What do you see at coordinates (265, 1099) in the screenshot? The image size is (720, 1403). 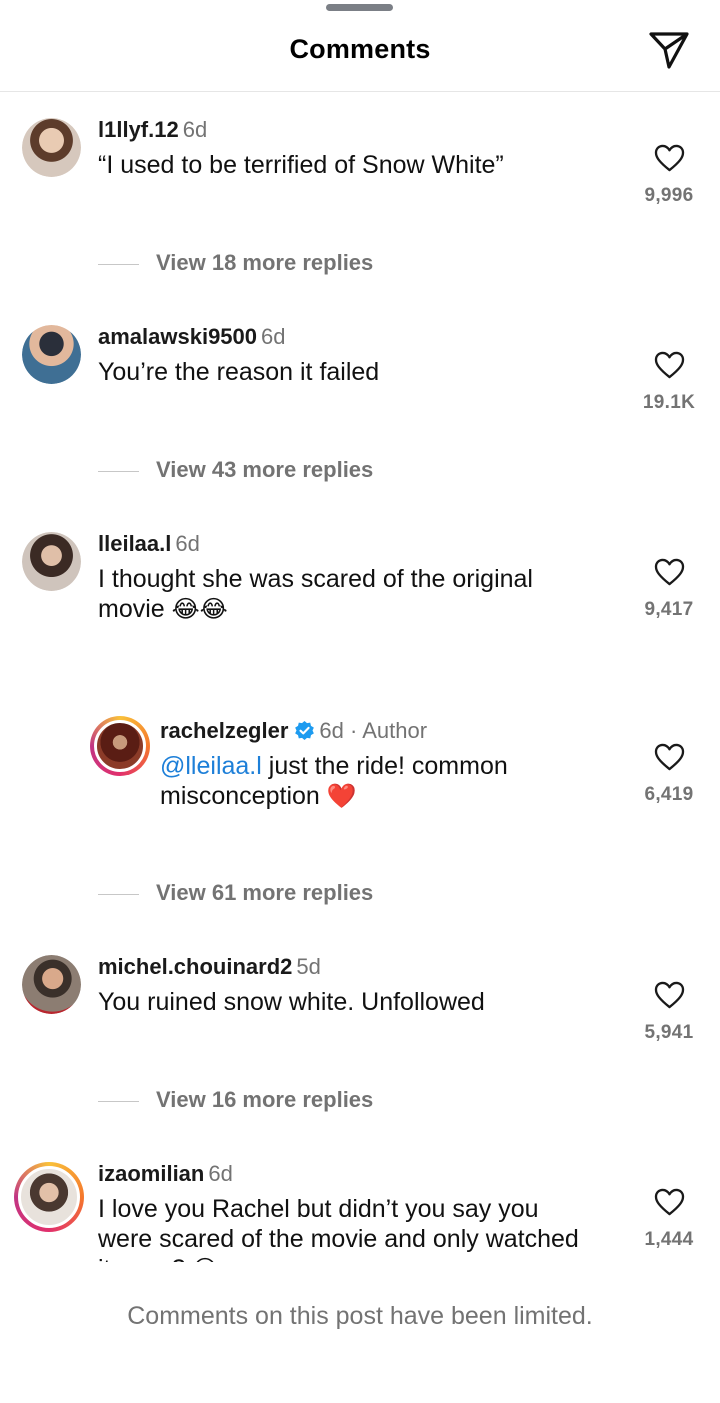 I see `view-replies-label: View 16 more replies` at bounding box center [265, 1099].